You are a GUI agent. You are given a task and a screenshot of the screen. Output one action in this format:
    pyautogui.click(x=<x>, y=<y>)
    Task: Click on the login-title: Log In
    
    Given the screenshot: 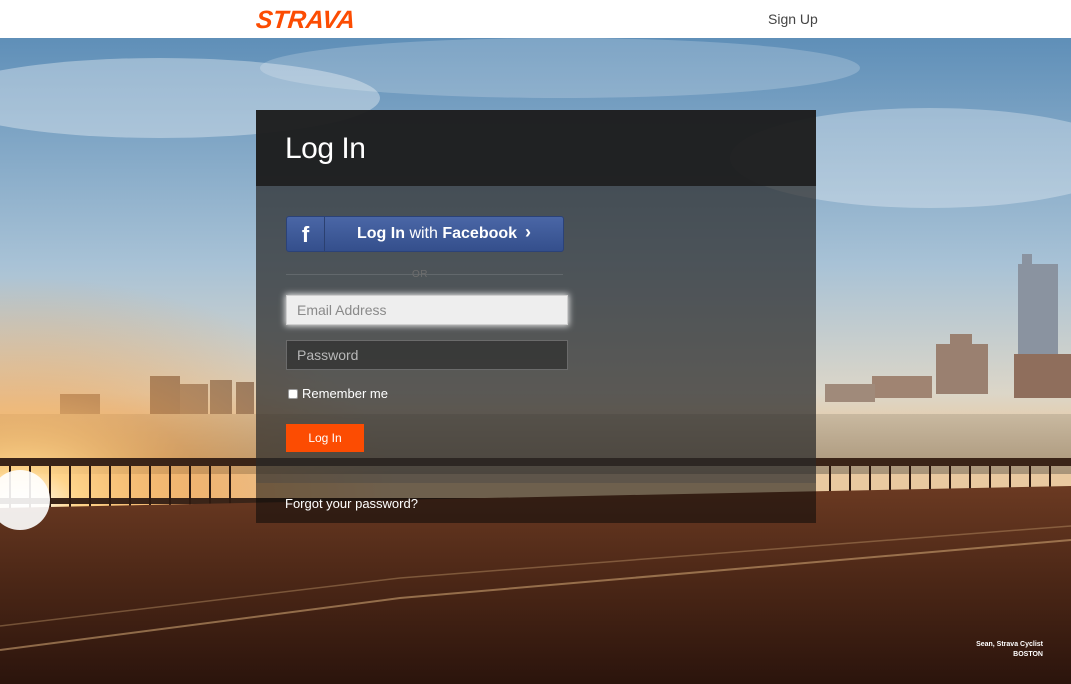 What is the action you would take?
    pyautogui.click(x=325, y=148)
    